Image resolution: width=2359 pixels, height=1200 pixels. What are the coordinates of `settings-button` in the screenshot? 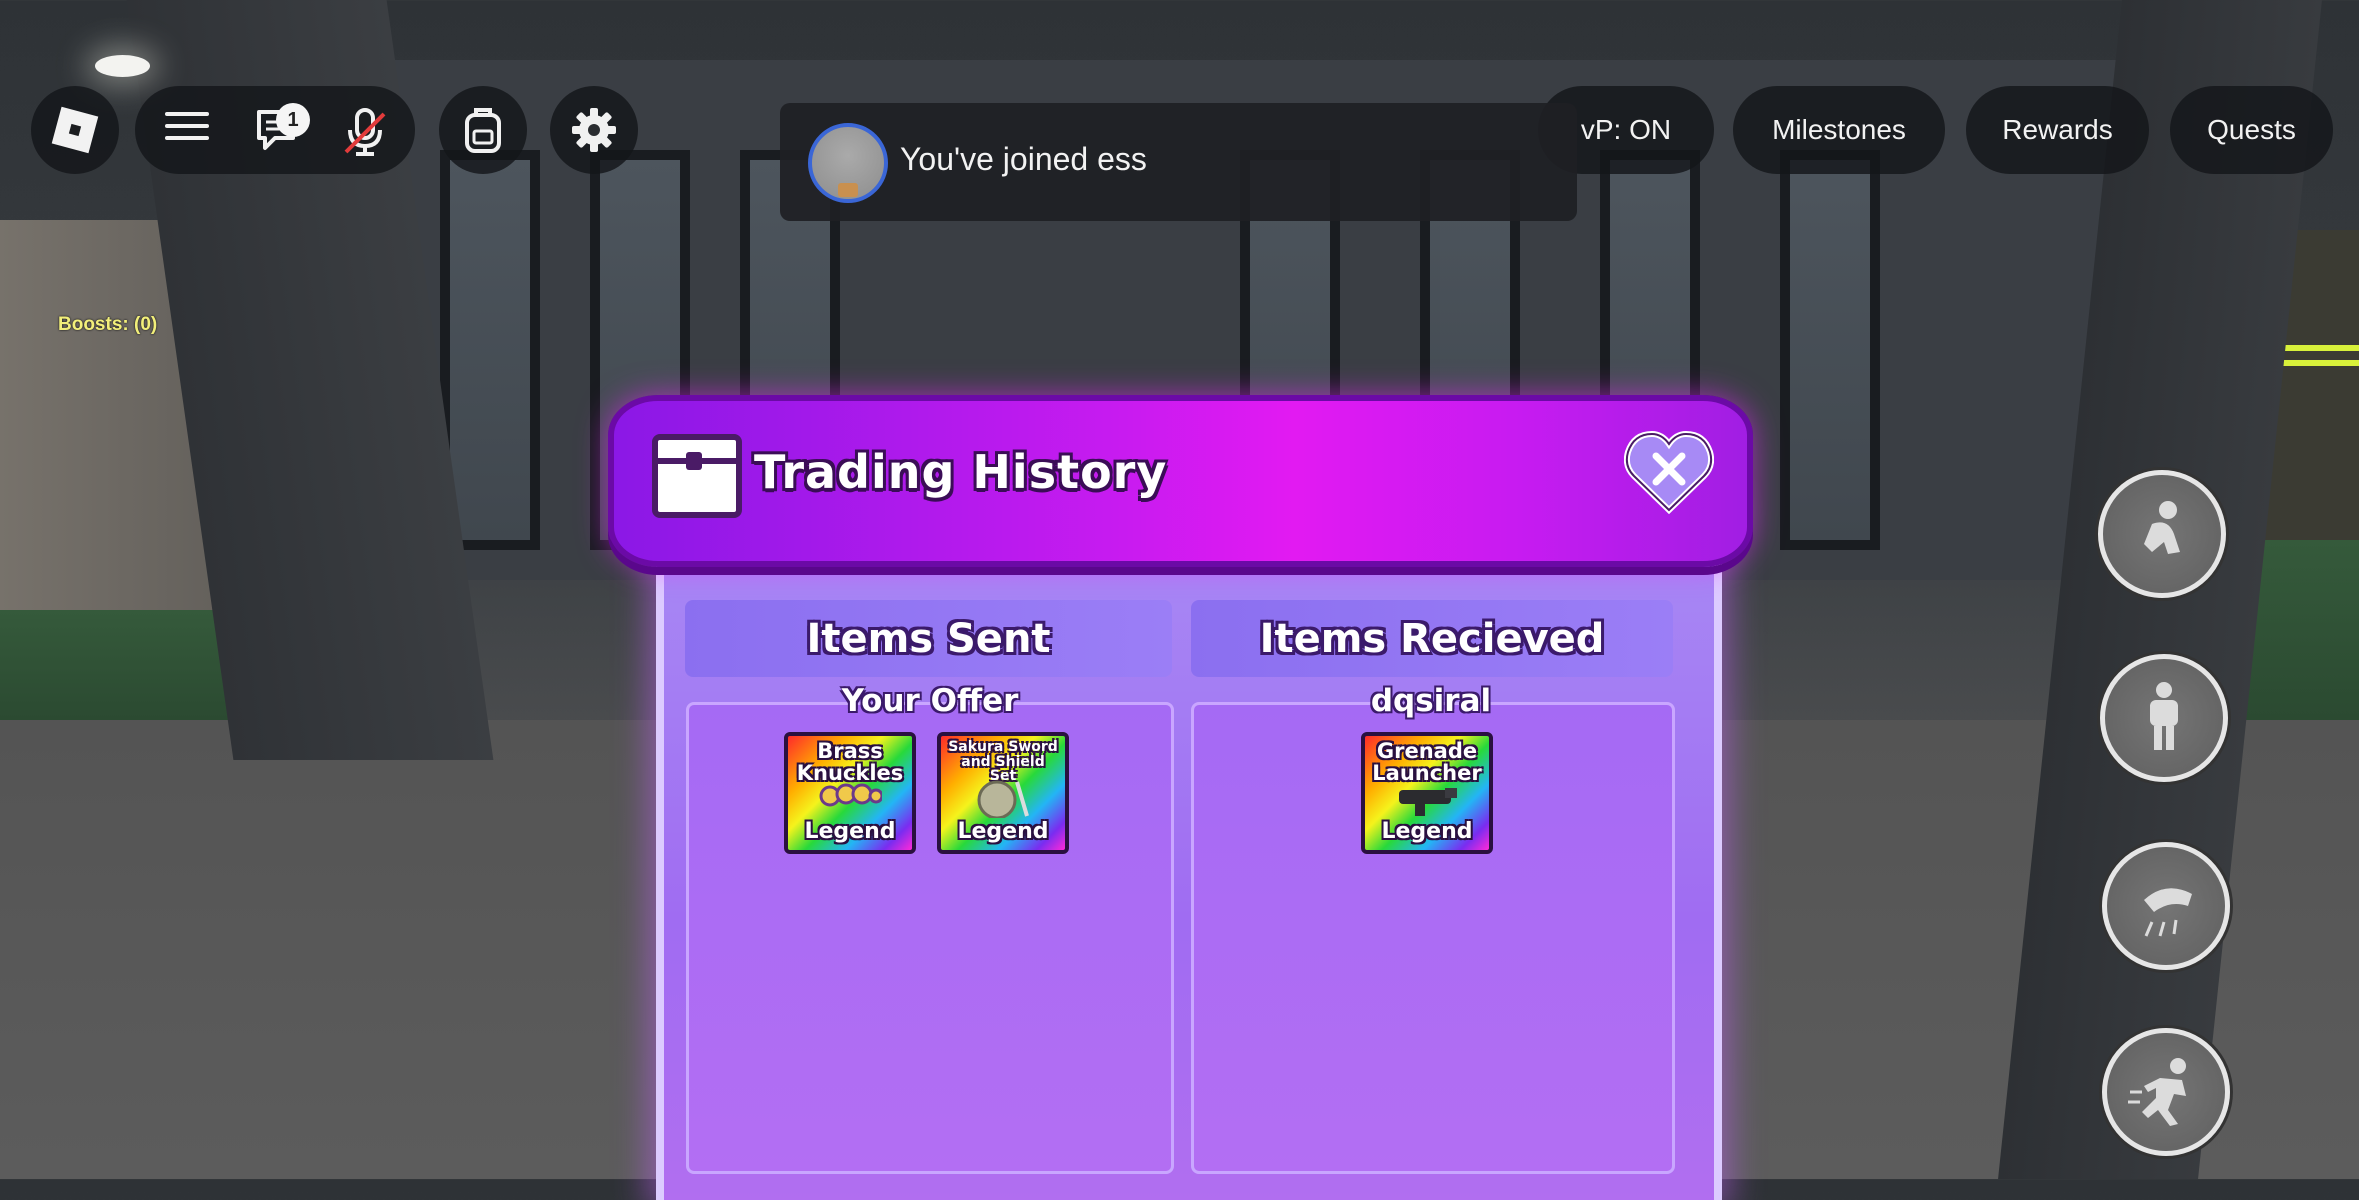 It's located at (594, 130).